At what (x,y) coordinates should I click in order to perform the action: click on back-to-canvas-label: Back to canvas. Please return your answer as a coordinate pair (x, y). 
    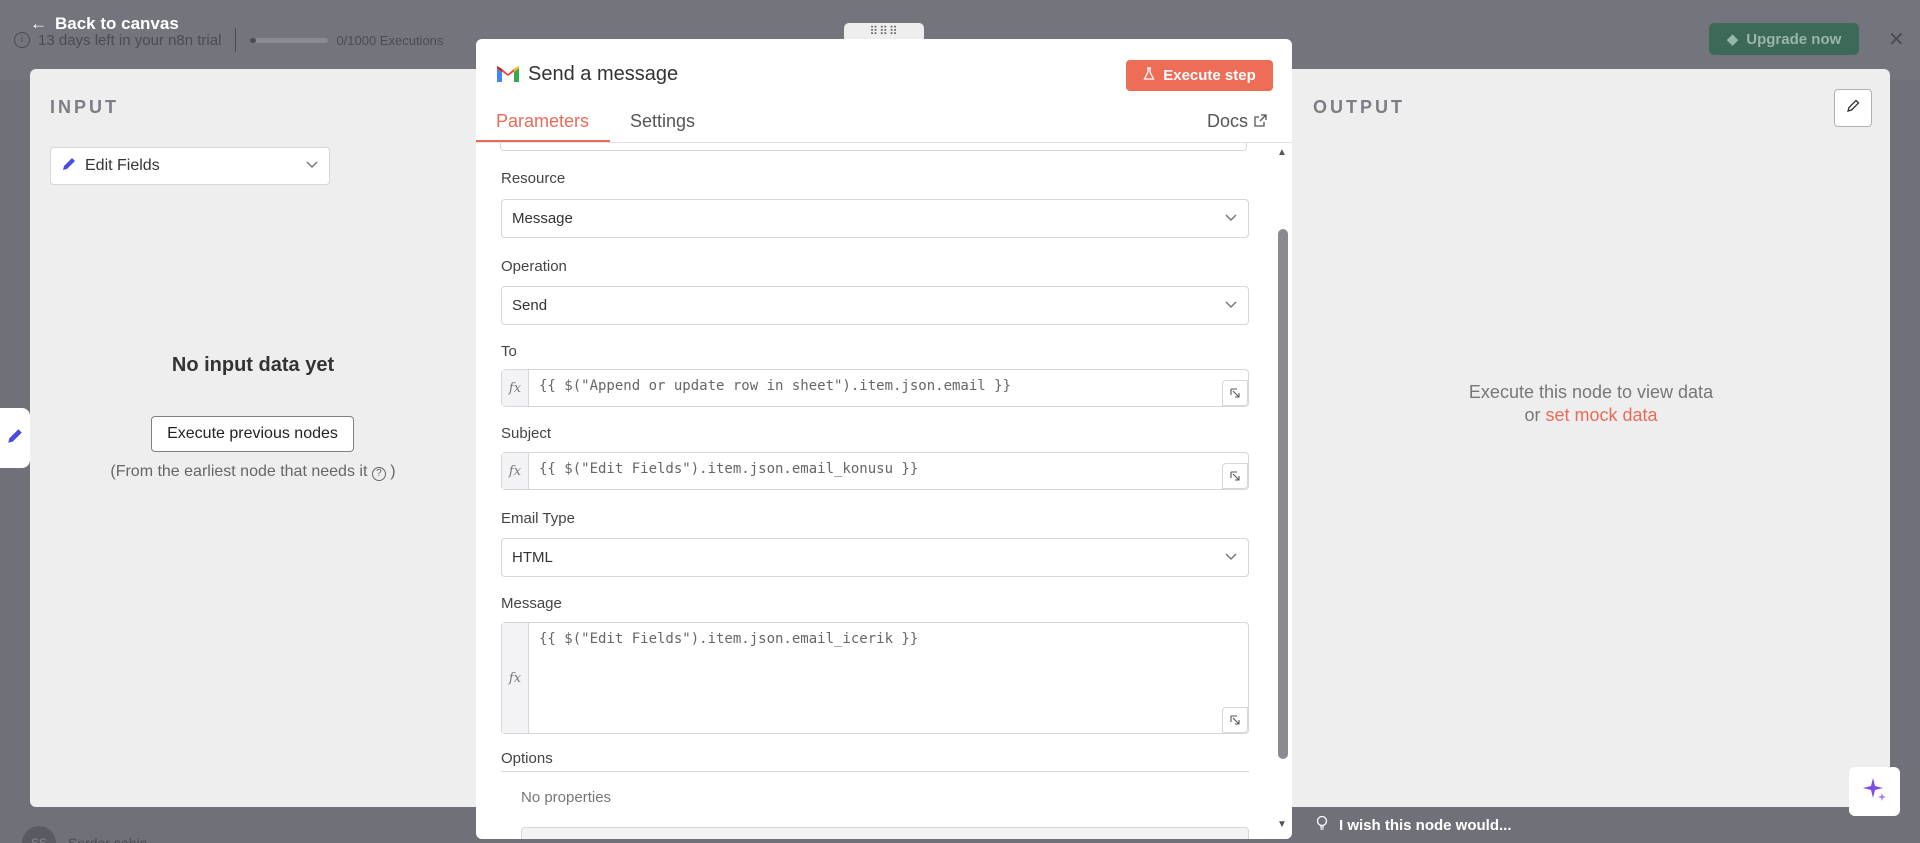
    Looking at the image, I should click on (117, 23).